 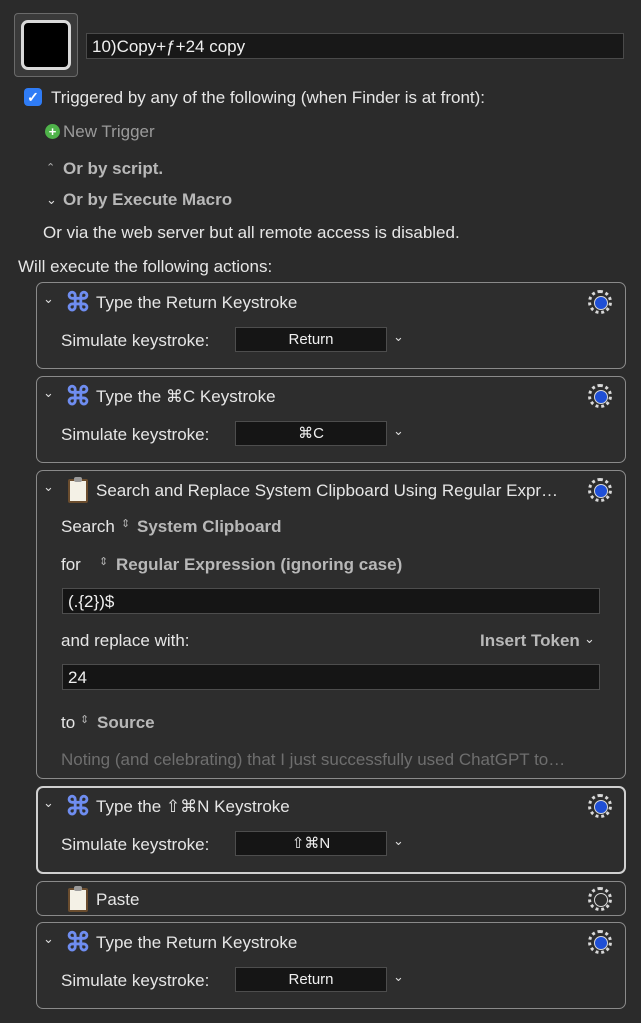 I want to click on macro-icon-well, so click(x=46, y=45).